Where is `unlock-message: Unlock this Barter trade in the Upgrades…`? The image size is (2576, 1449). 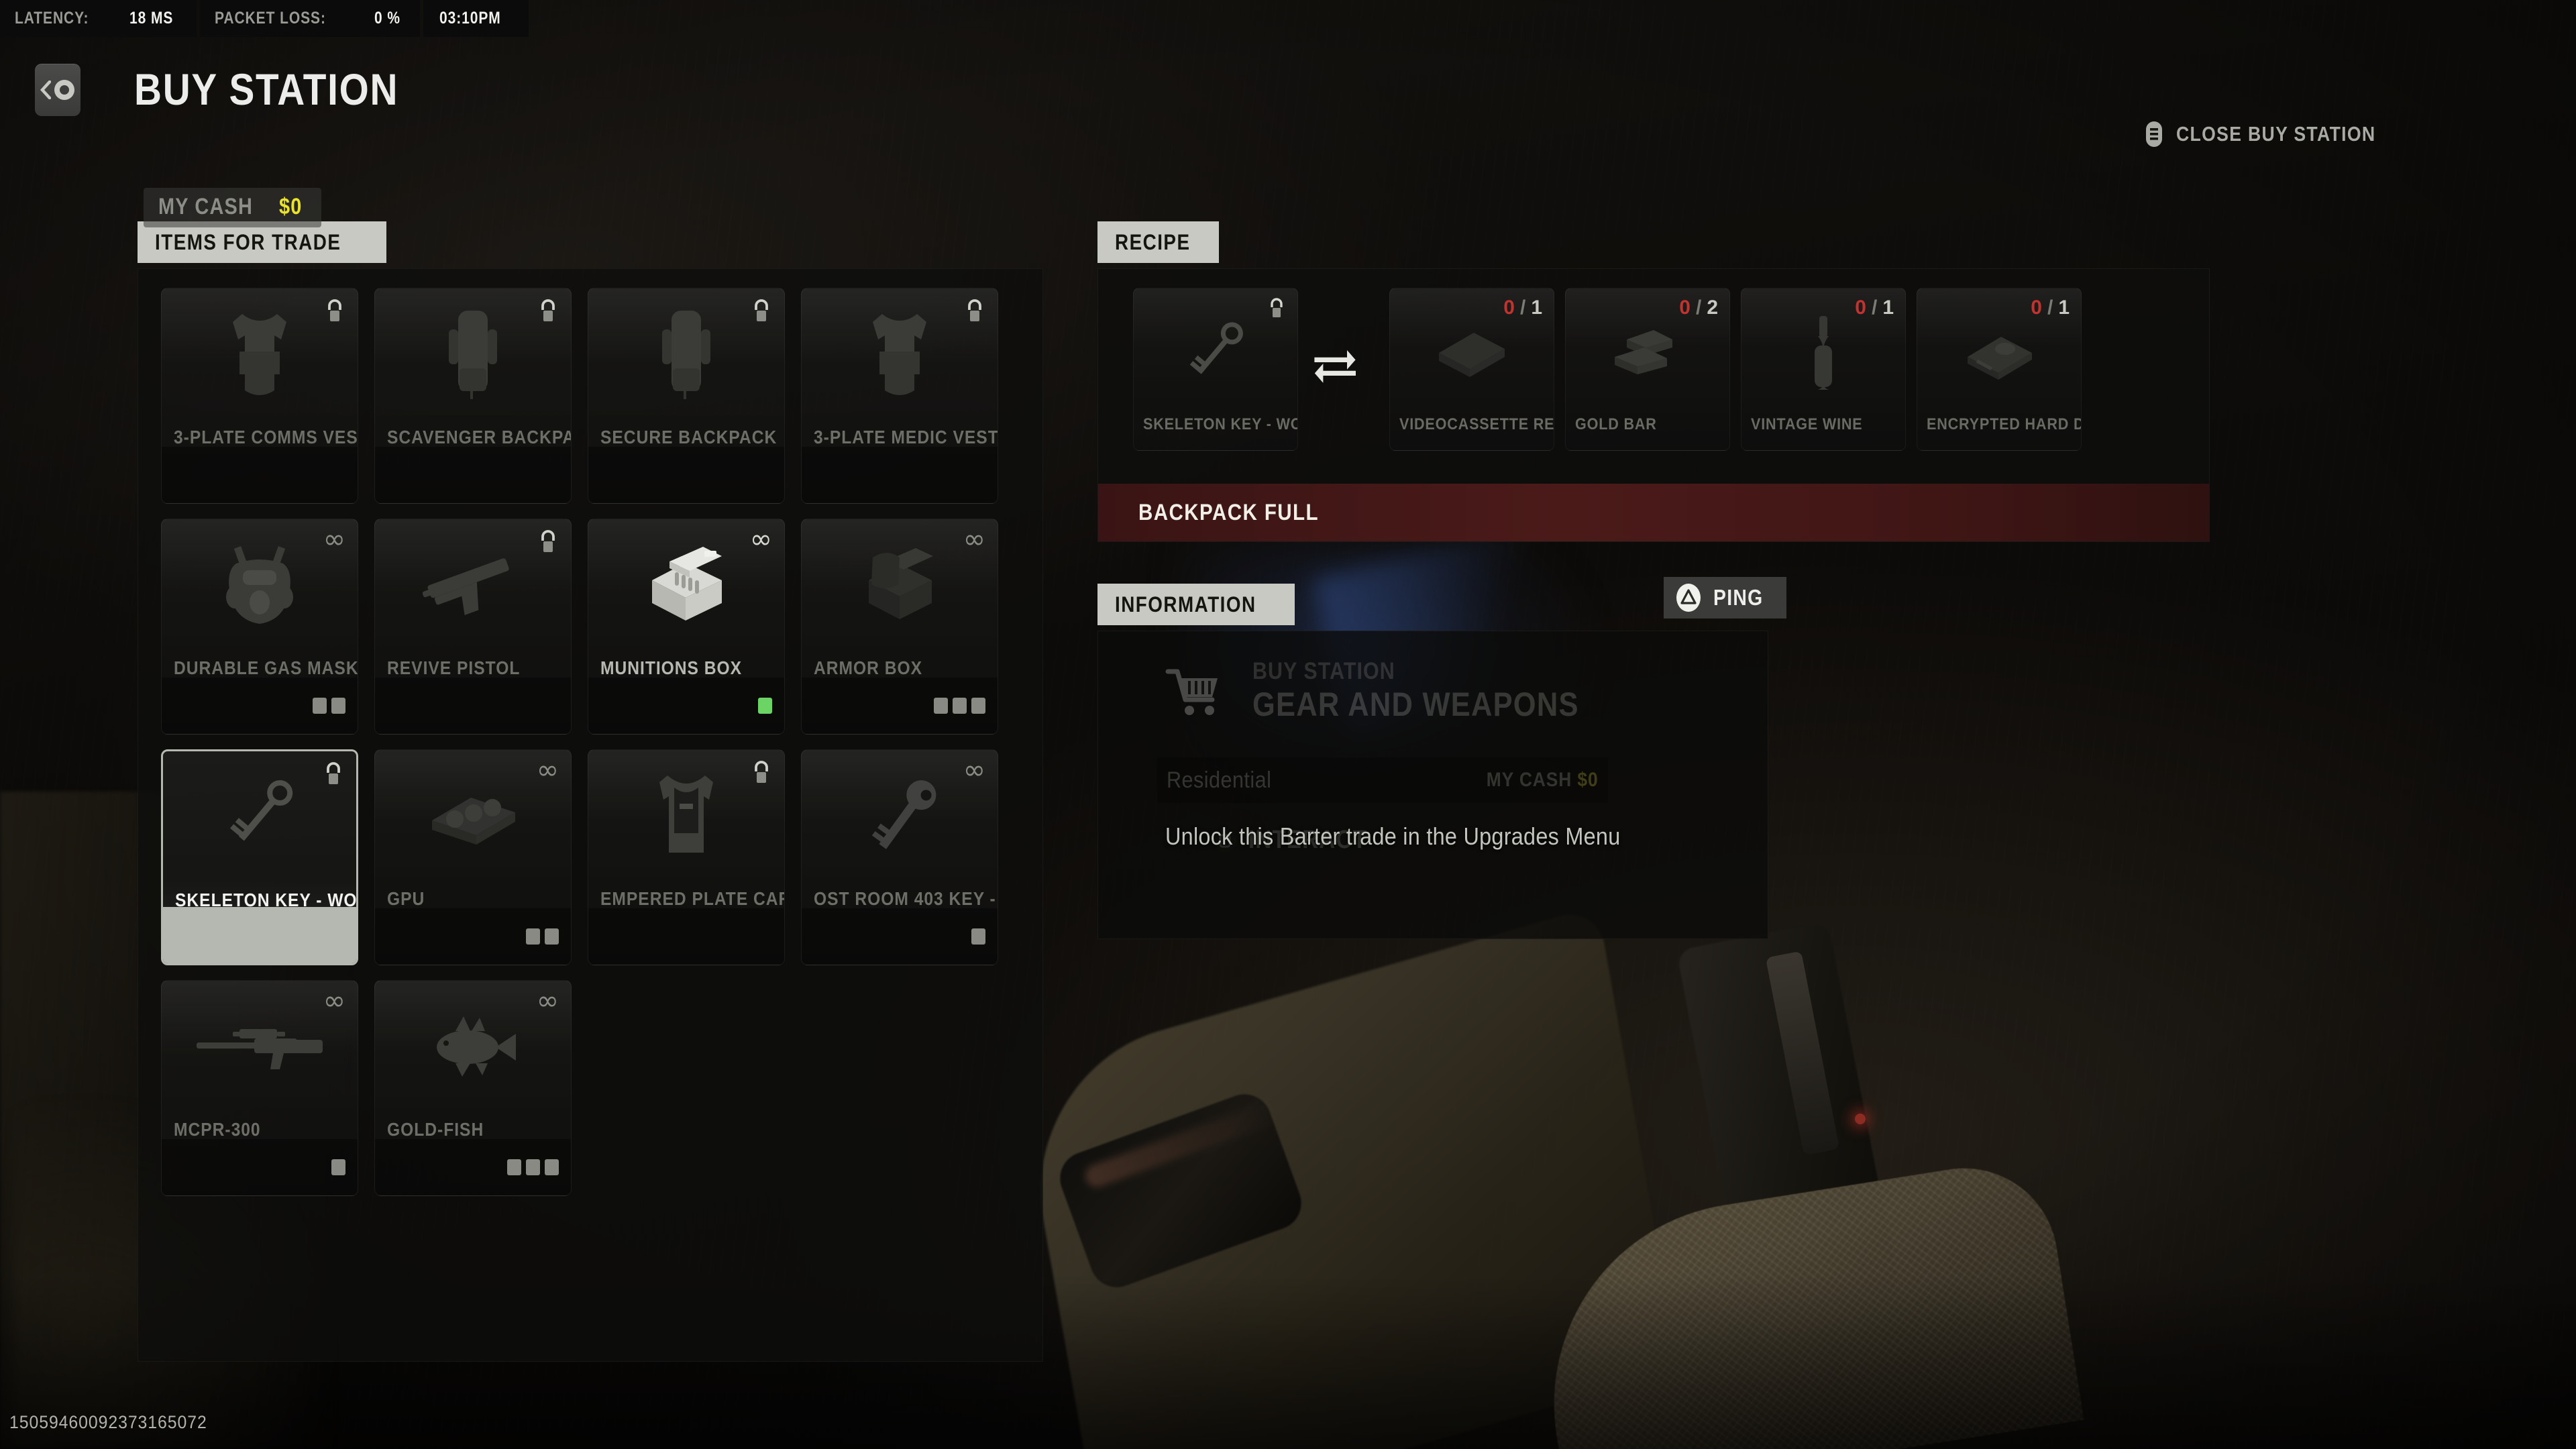
unlock-message: Unlock this Barter trade in the Upgrades… is located at coordinates (1393, 836).